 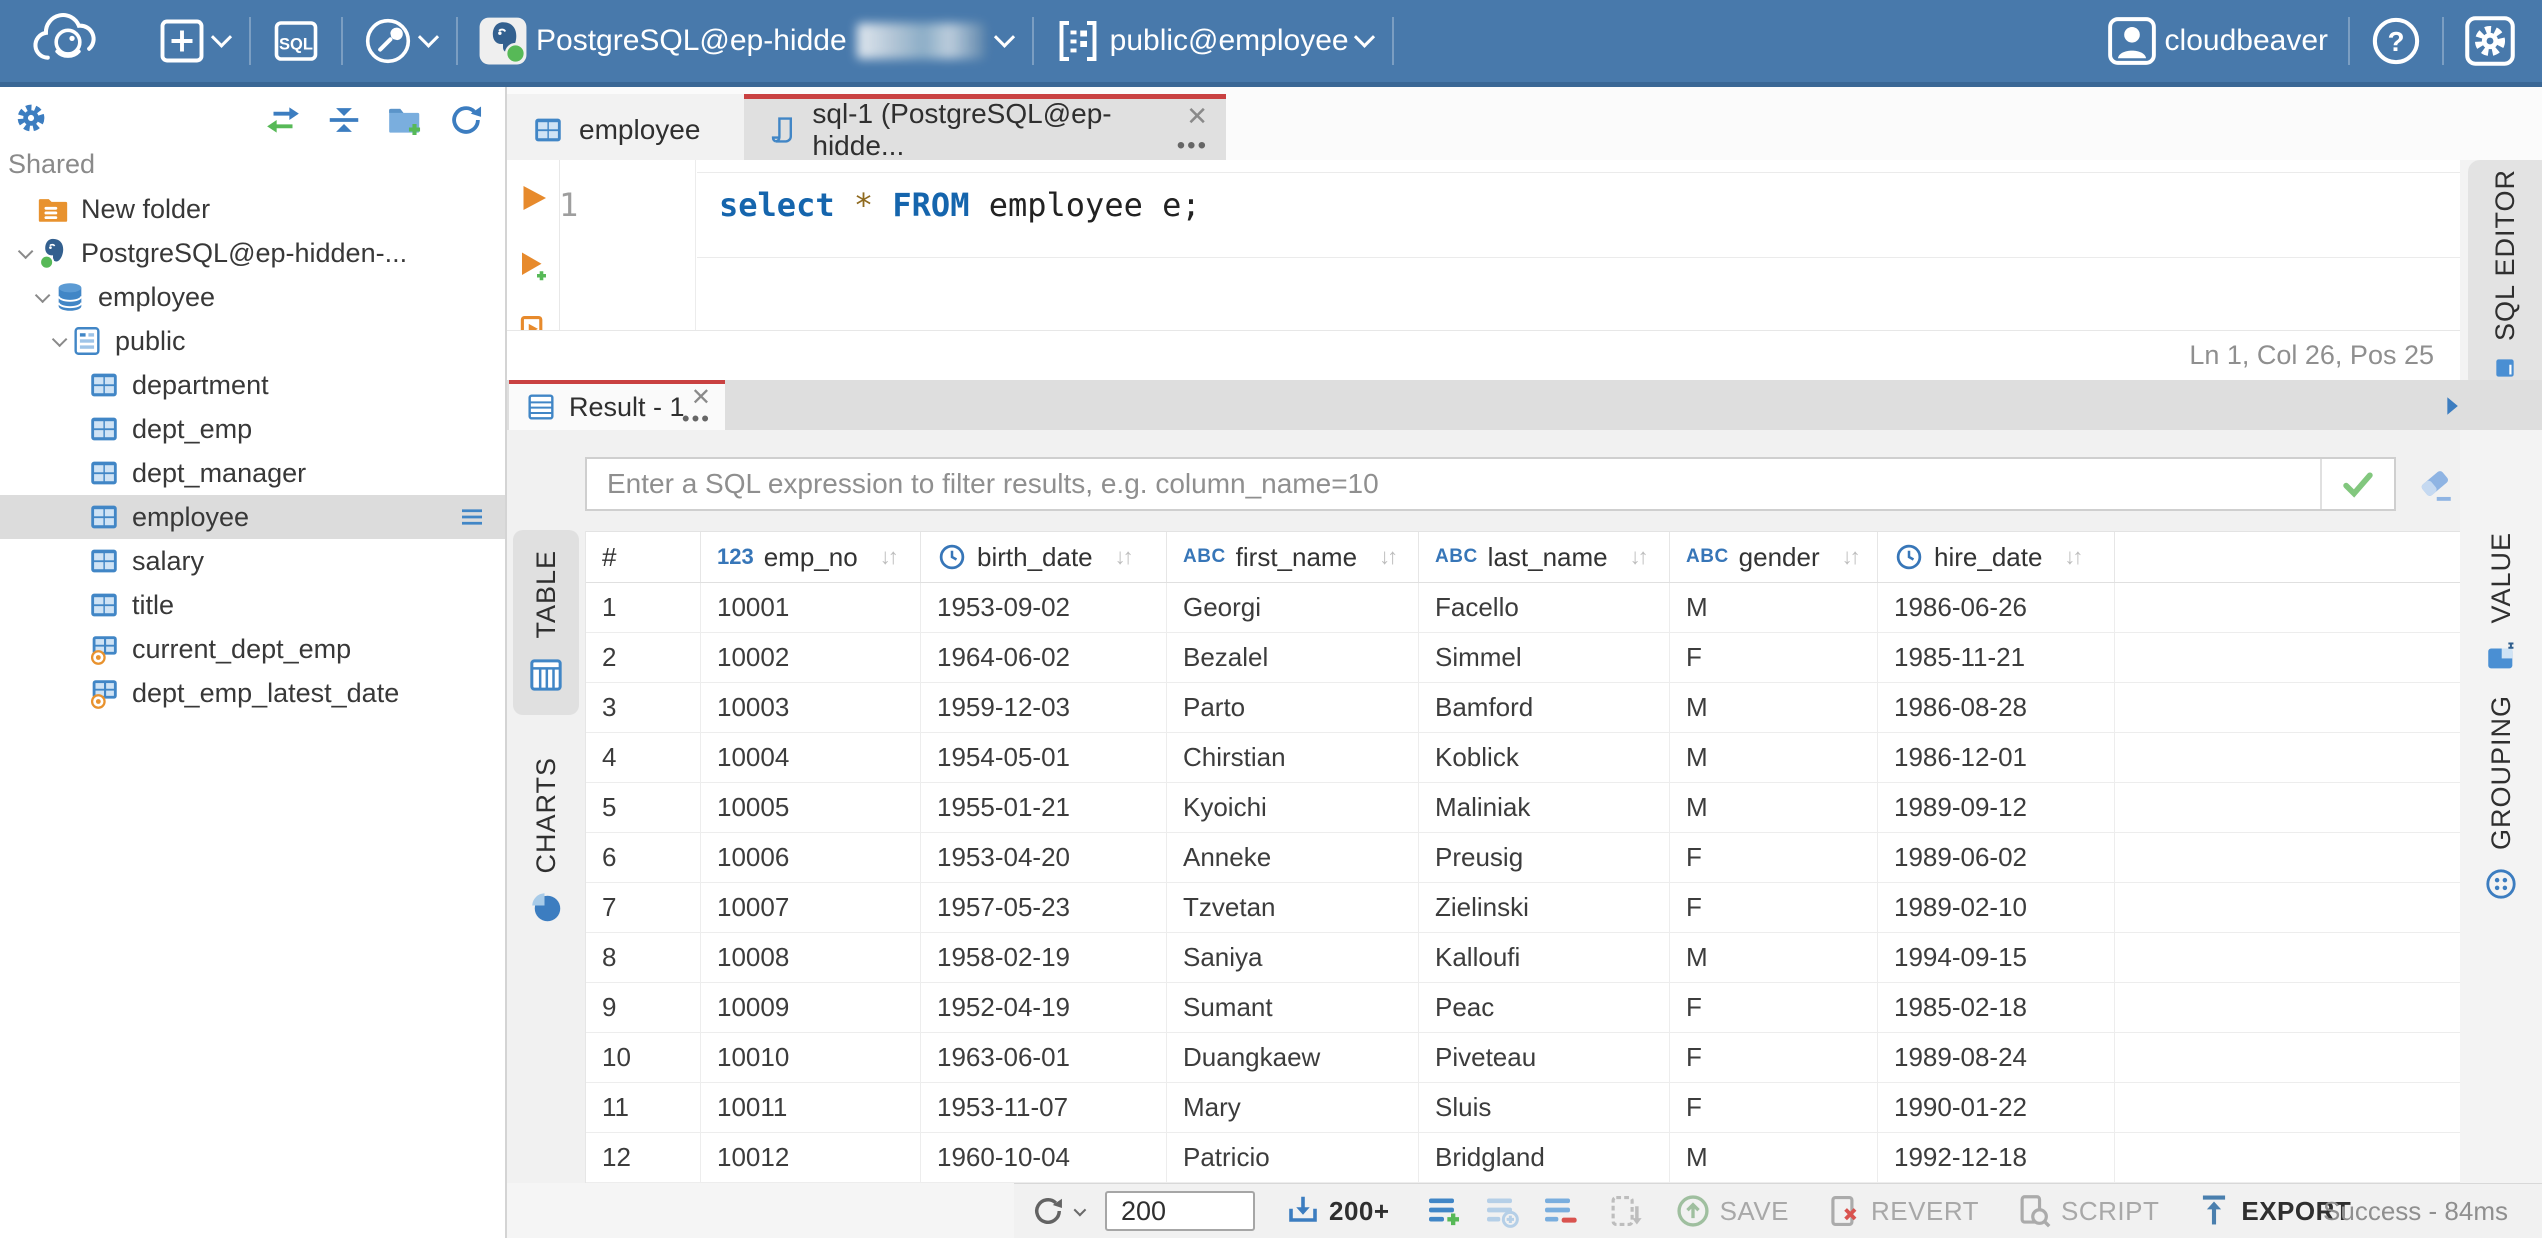 What do you see at coordinates (1731, 1211) in the screenshot?
I see `save-button: SAVE` at bounding box center [1731, 1211].